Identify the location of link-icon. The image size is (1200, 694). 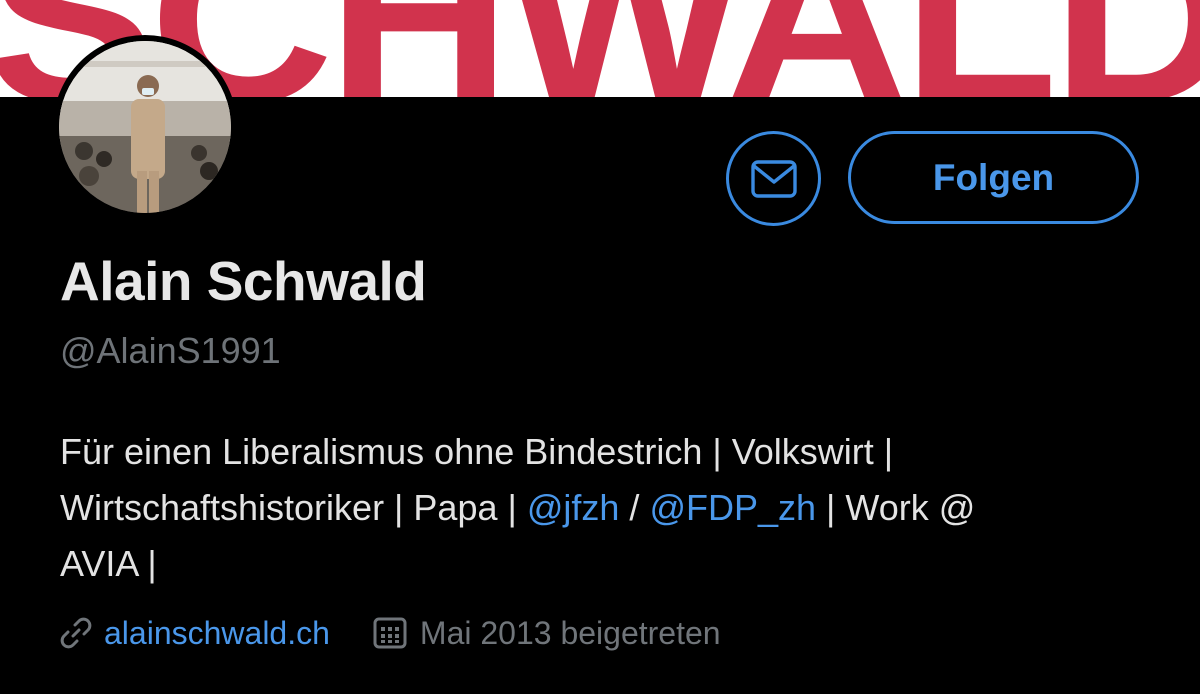
(76, 633).